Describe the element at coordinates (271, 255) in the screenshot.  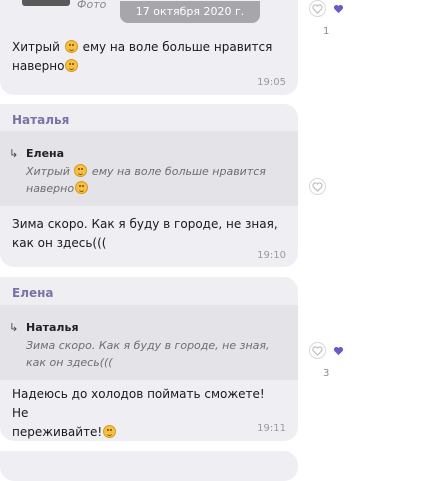
I see `message-time: 19:10` at that location.